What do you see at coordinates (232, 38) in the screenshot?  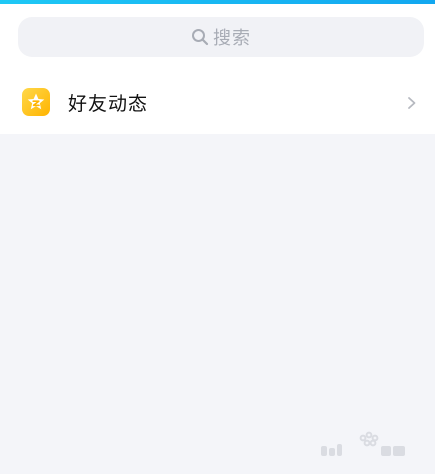 I see `search-placeholder: 搜索` at bounding box center [232, 38].